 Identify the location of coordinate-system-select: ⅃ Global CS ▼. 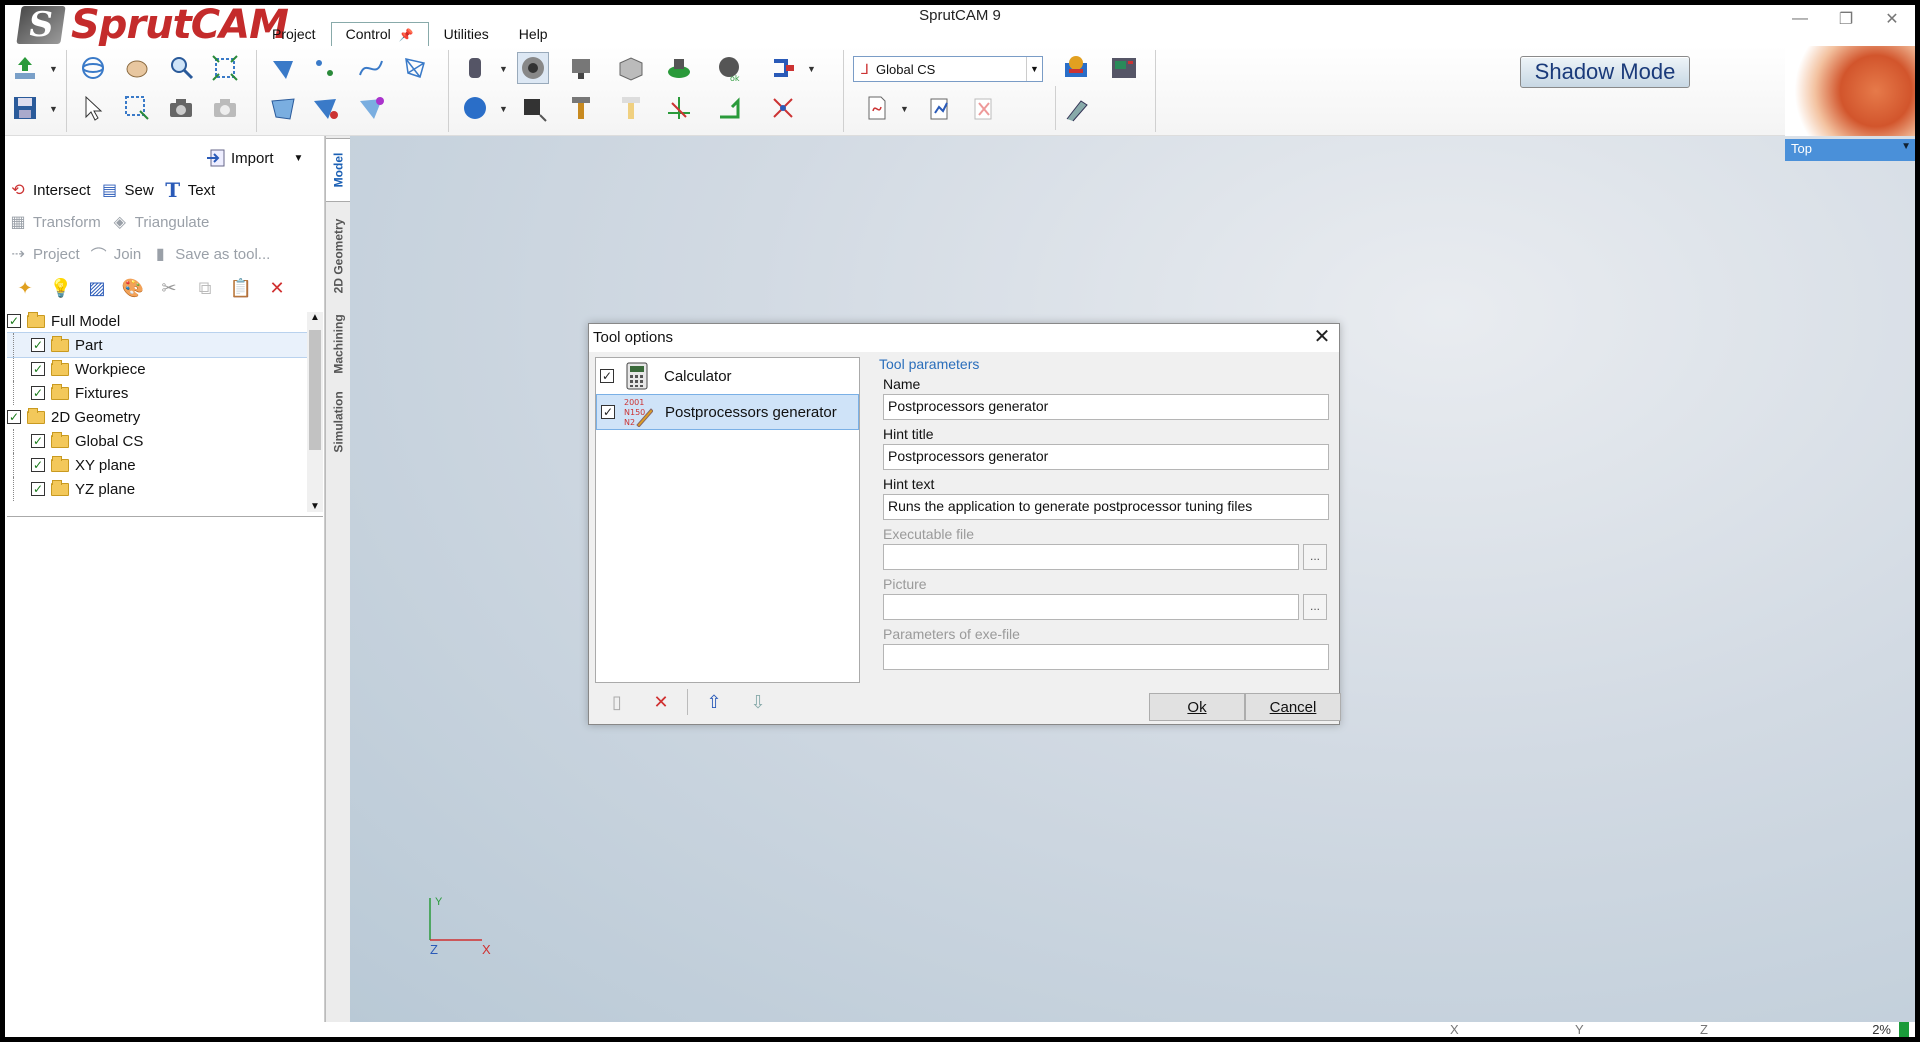
(948, 69).